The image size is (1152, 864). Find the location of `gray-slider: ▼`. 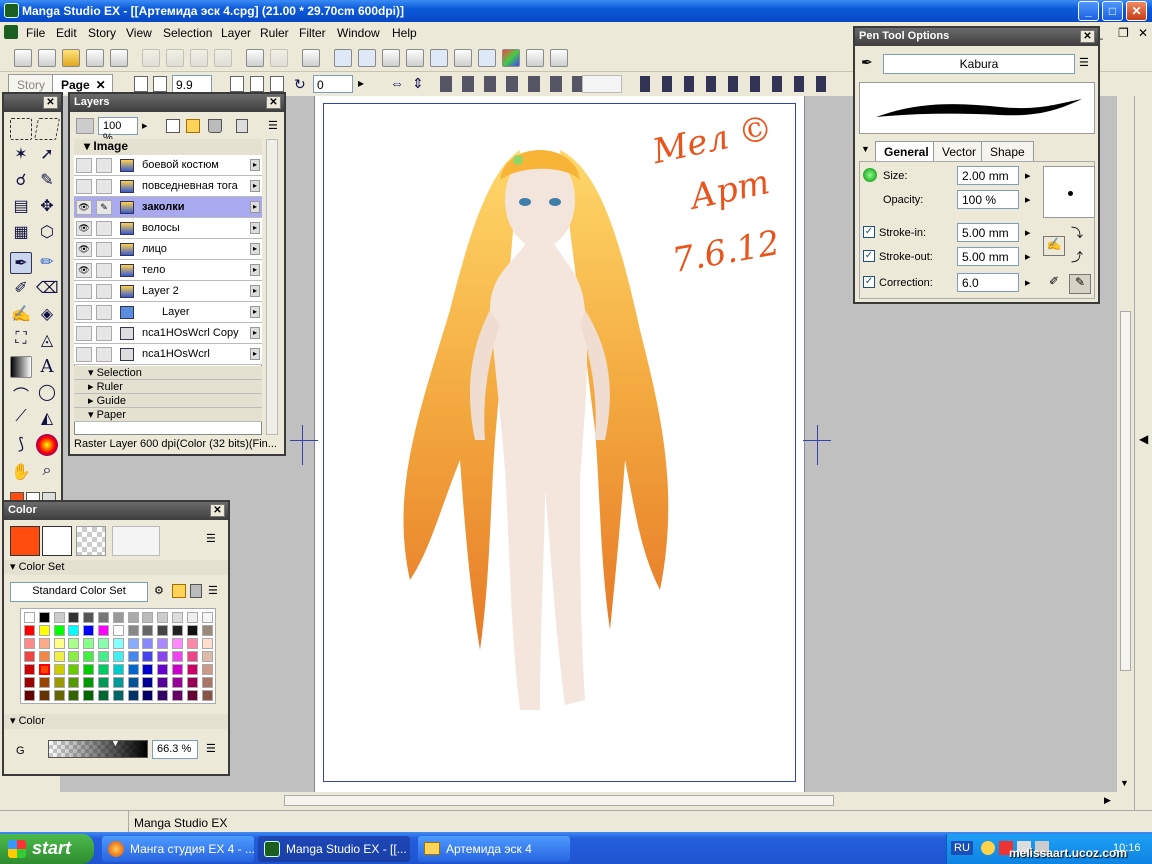

gray-slider: ▼ is located at coordinates (98, 748).